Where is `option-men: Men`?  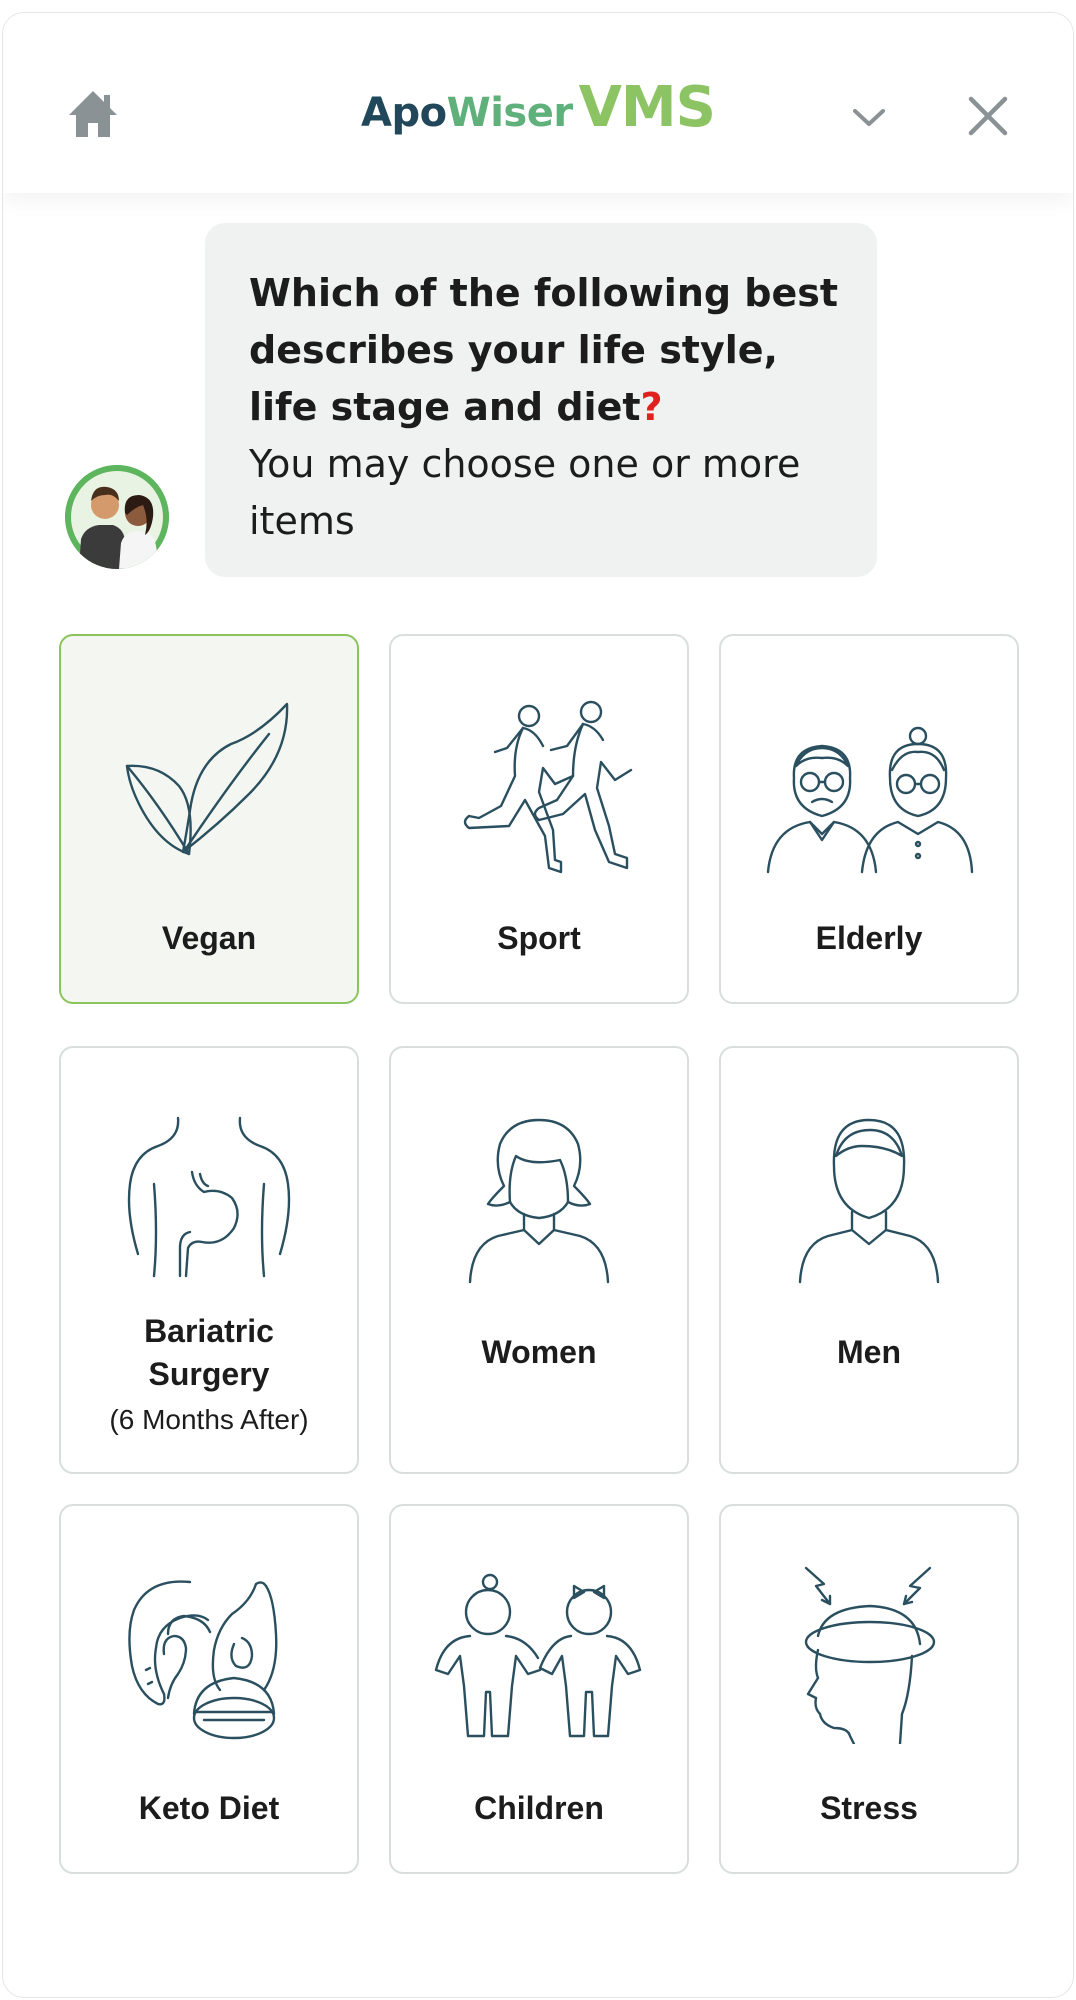
option-men: Men is located at coordinates (869, 1260).